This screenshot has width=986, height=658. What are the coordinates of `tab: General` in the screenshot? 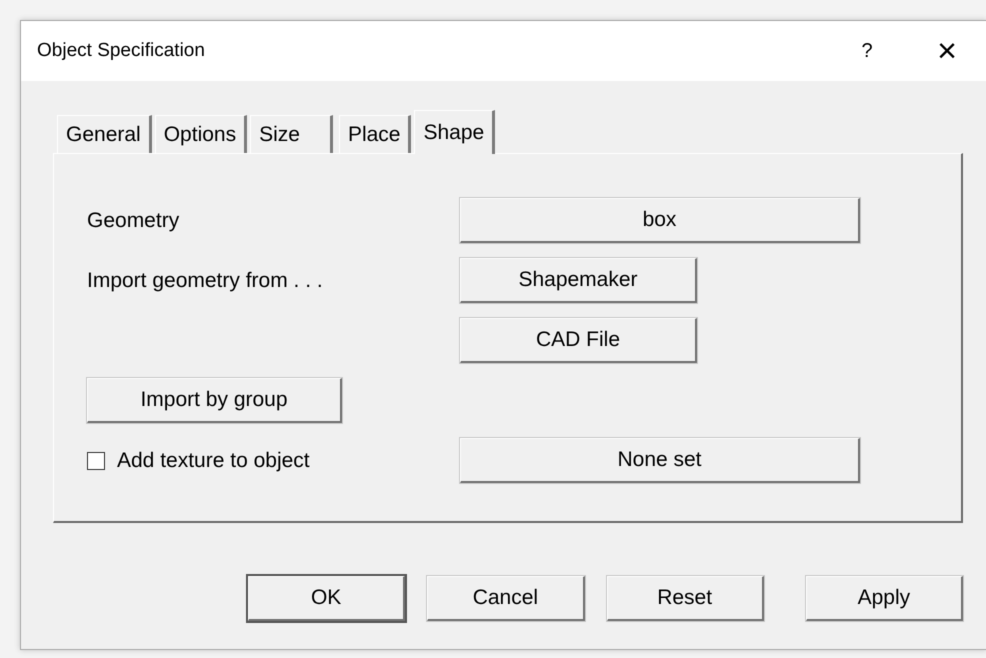 It's located at (104, 134).